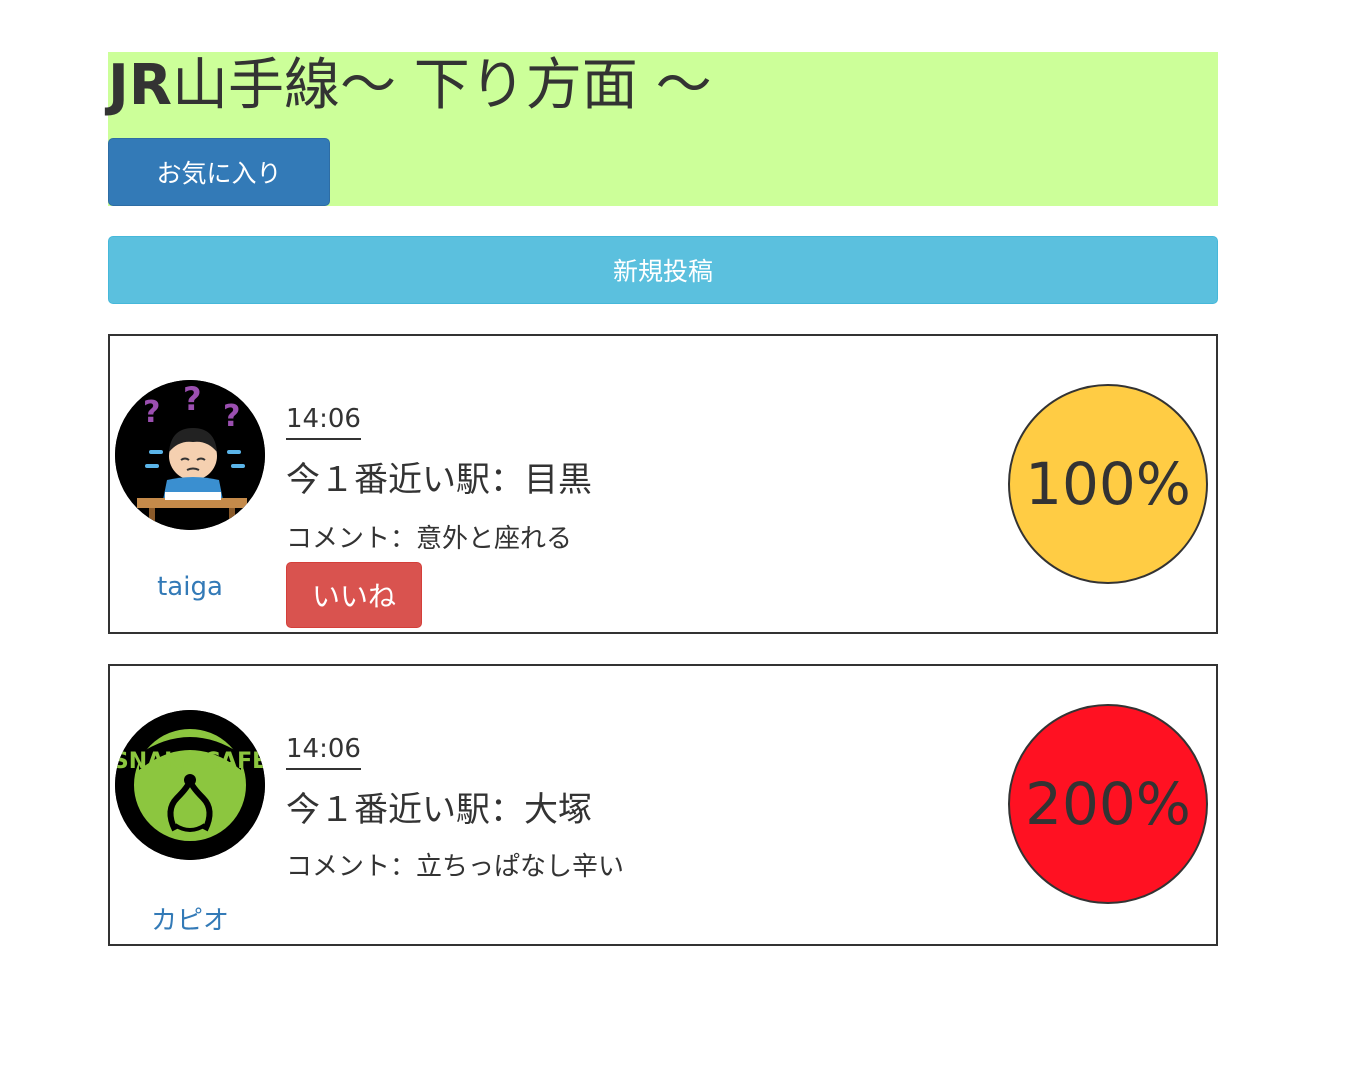 The height and width of the screenshot is (1070, 1356). Describe the element at coordinates (439, 810) in the screenshot. I see `nearest-station: 今１番近い駅：大塚` at that location.